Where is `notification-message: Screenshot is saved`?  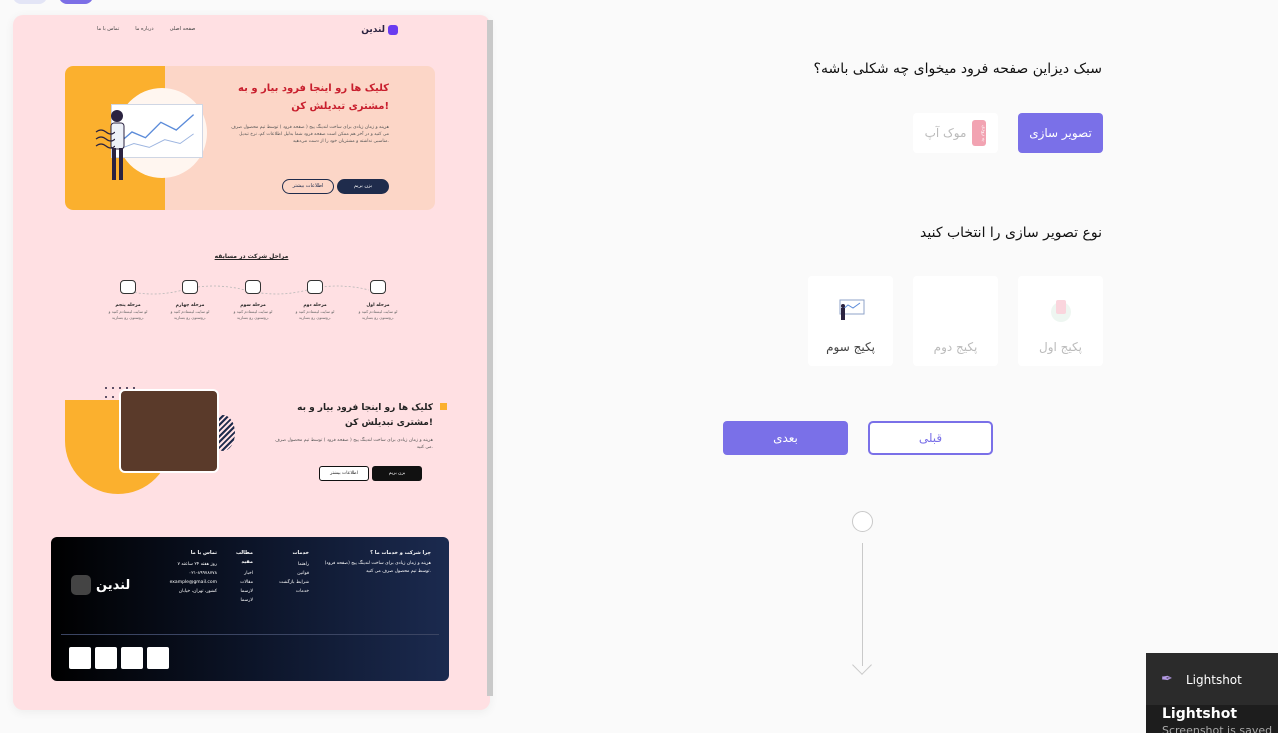 notification-message: Screenshot is saved is located at coordinates (1217, 728).